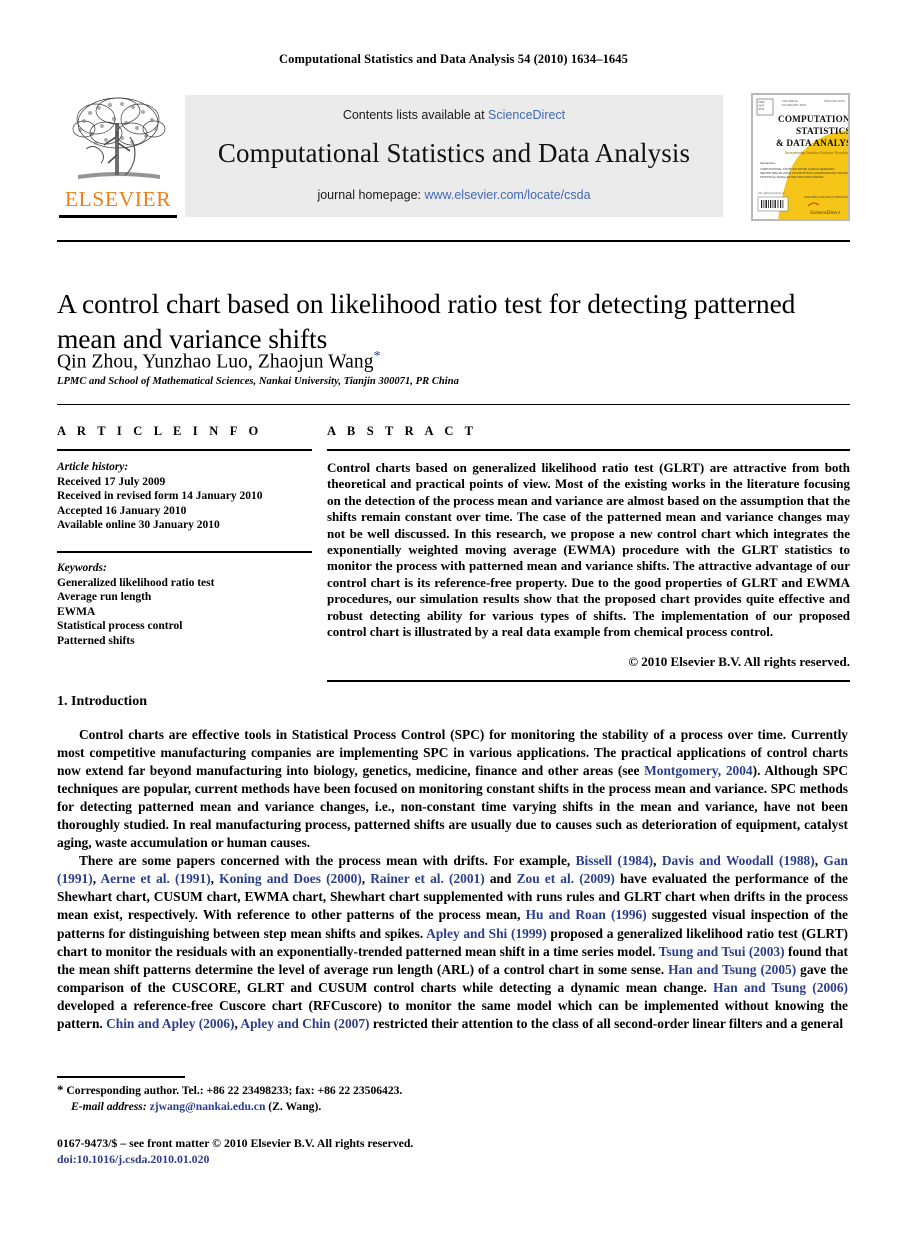 Image resolution: width=907 pixels, height=1238 pixels. I want to click on keyword-item: Average run length, so click(104, 597).